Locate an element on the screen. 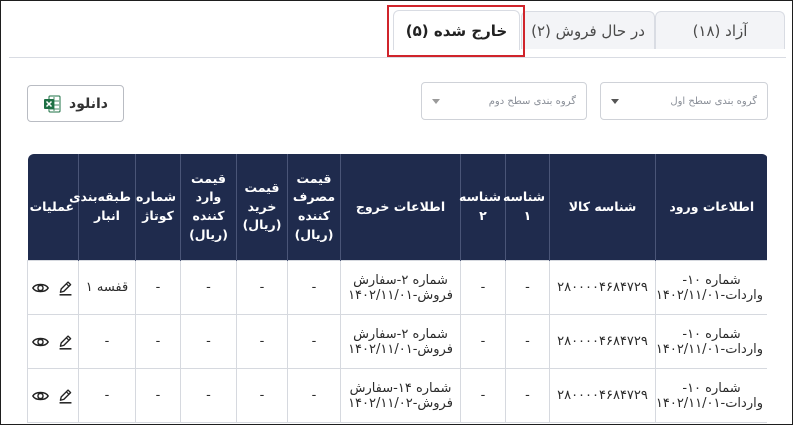  col-header: شناسه ۲ is located at coordinates (482, 207).